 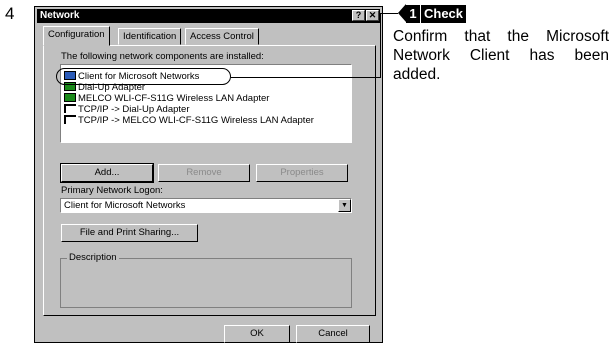 I want to click on check-arrow-icon, so click(x=402, y=13).